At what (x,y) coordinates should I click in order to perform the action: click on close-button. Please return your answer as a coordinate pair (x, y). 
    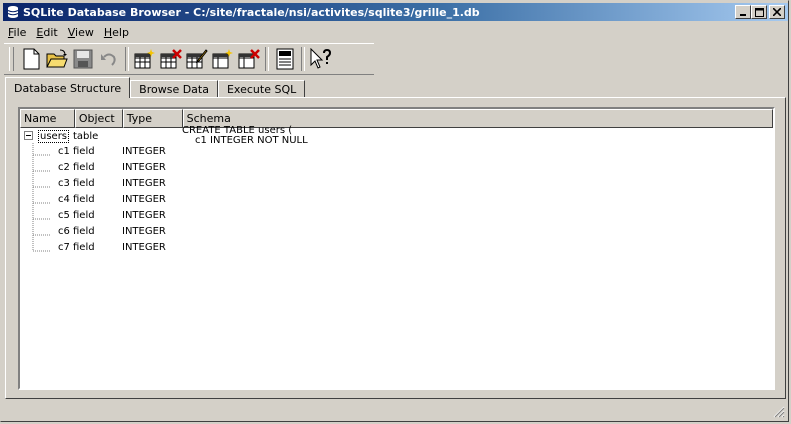
    Looking at the image, I should click on (777, 12).